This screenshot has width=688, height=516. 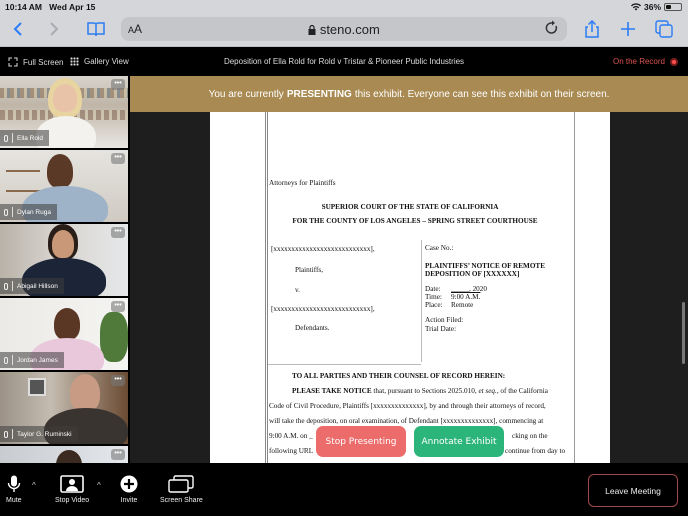 What do you see at coordinates (344, 364) in the screenshot?
I see `caption-divider` at bounding box center [344, 364].